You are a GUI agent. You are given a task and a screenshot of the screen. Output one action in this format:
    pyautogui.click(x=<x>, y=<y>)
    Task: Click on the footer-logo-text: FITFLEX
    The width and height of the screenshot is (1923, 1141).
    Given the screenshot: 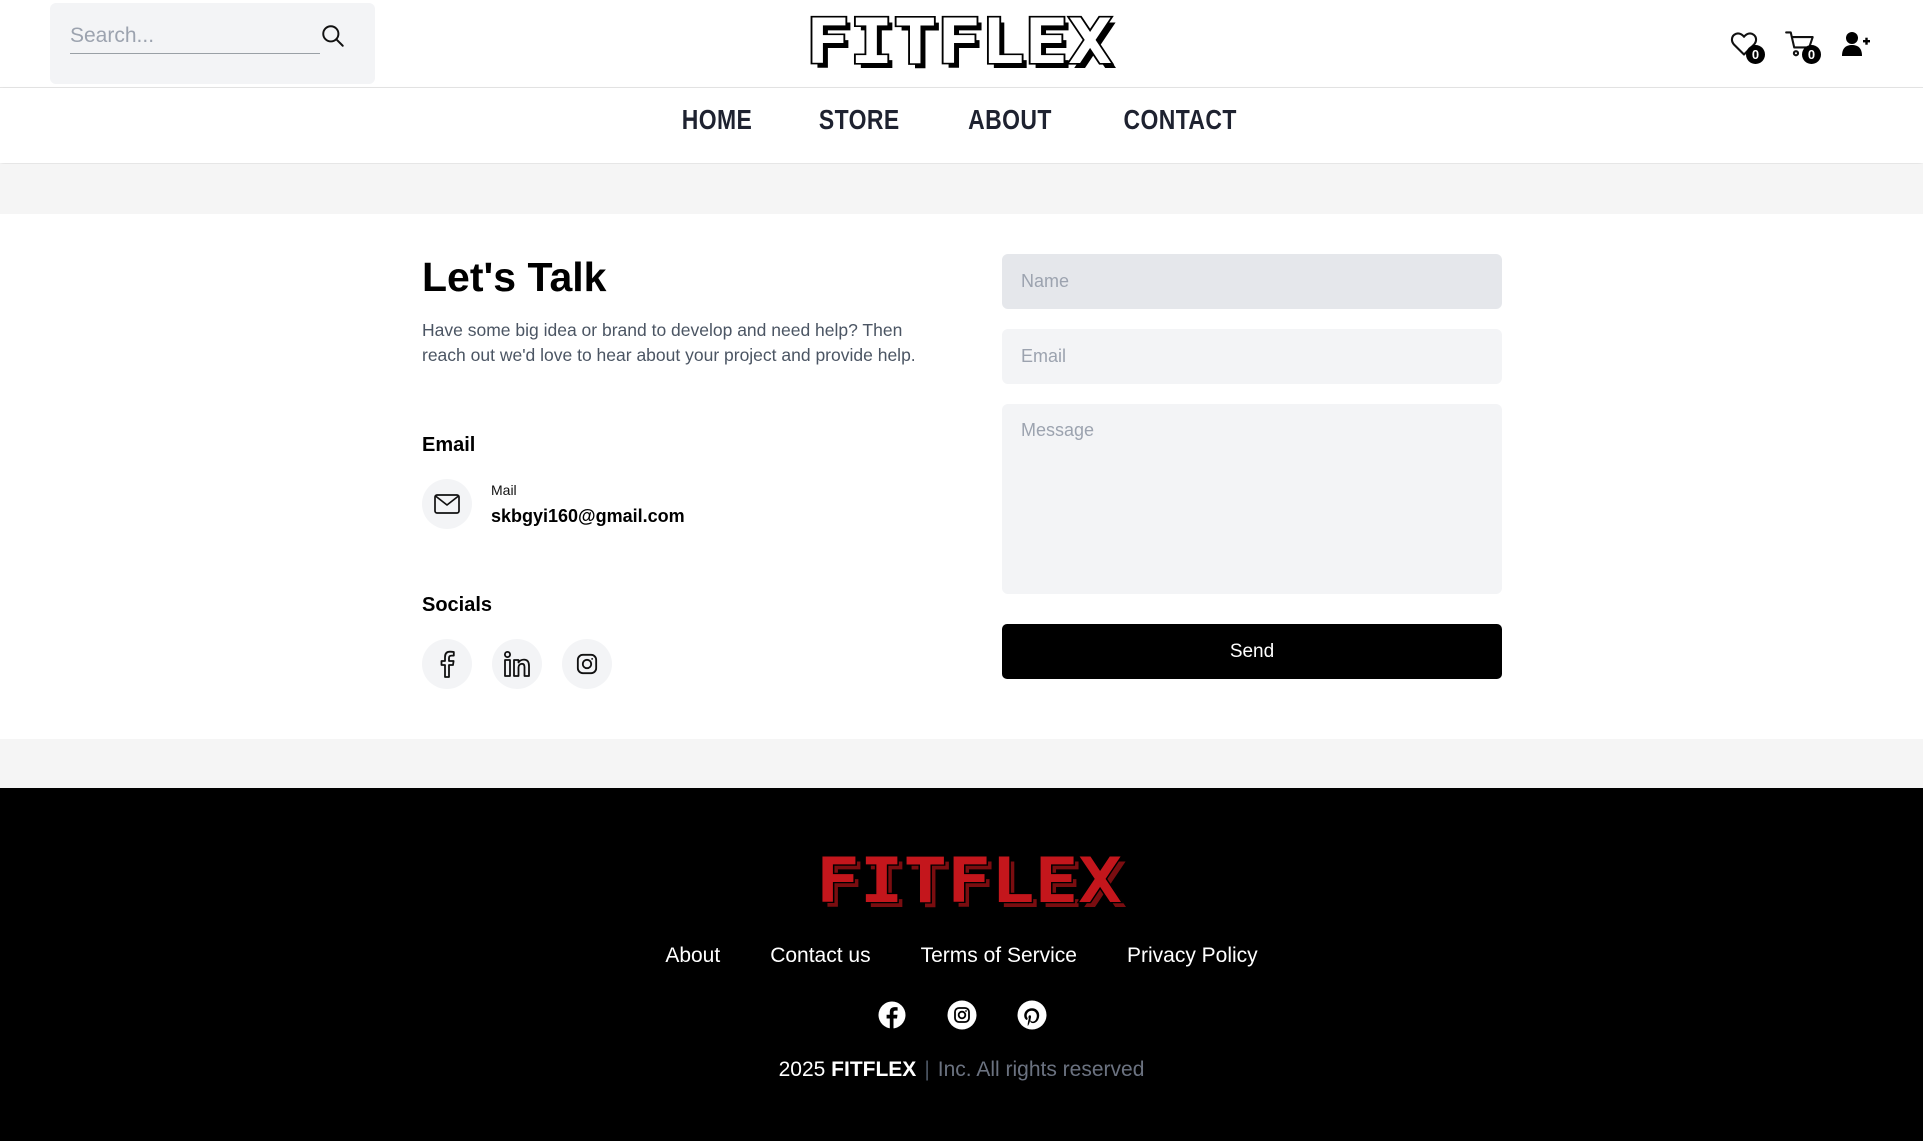 What is the action you would take?
    pyautogui.click(x=969, y=883)
    